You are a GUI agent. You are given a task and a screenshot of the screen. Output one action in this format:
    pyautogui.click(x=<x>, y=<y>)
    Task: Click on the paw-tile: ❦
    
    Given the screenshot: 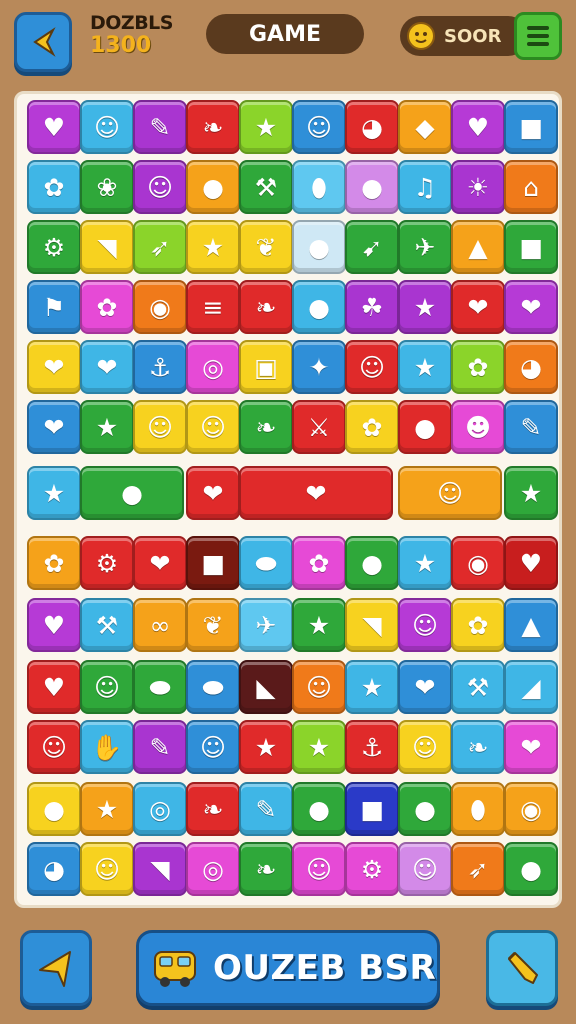 What is the action you would take?
    pyautogui.click(x=213, y=625)
    